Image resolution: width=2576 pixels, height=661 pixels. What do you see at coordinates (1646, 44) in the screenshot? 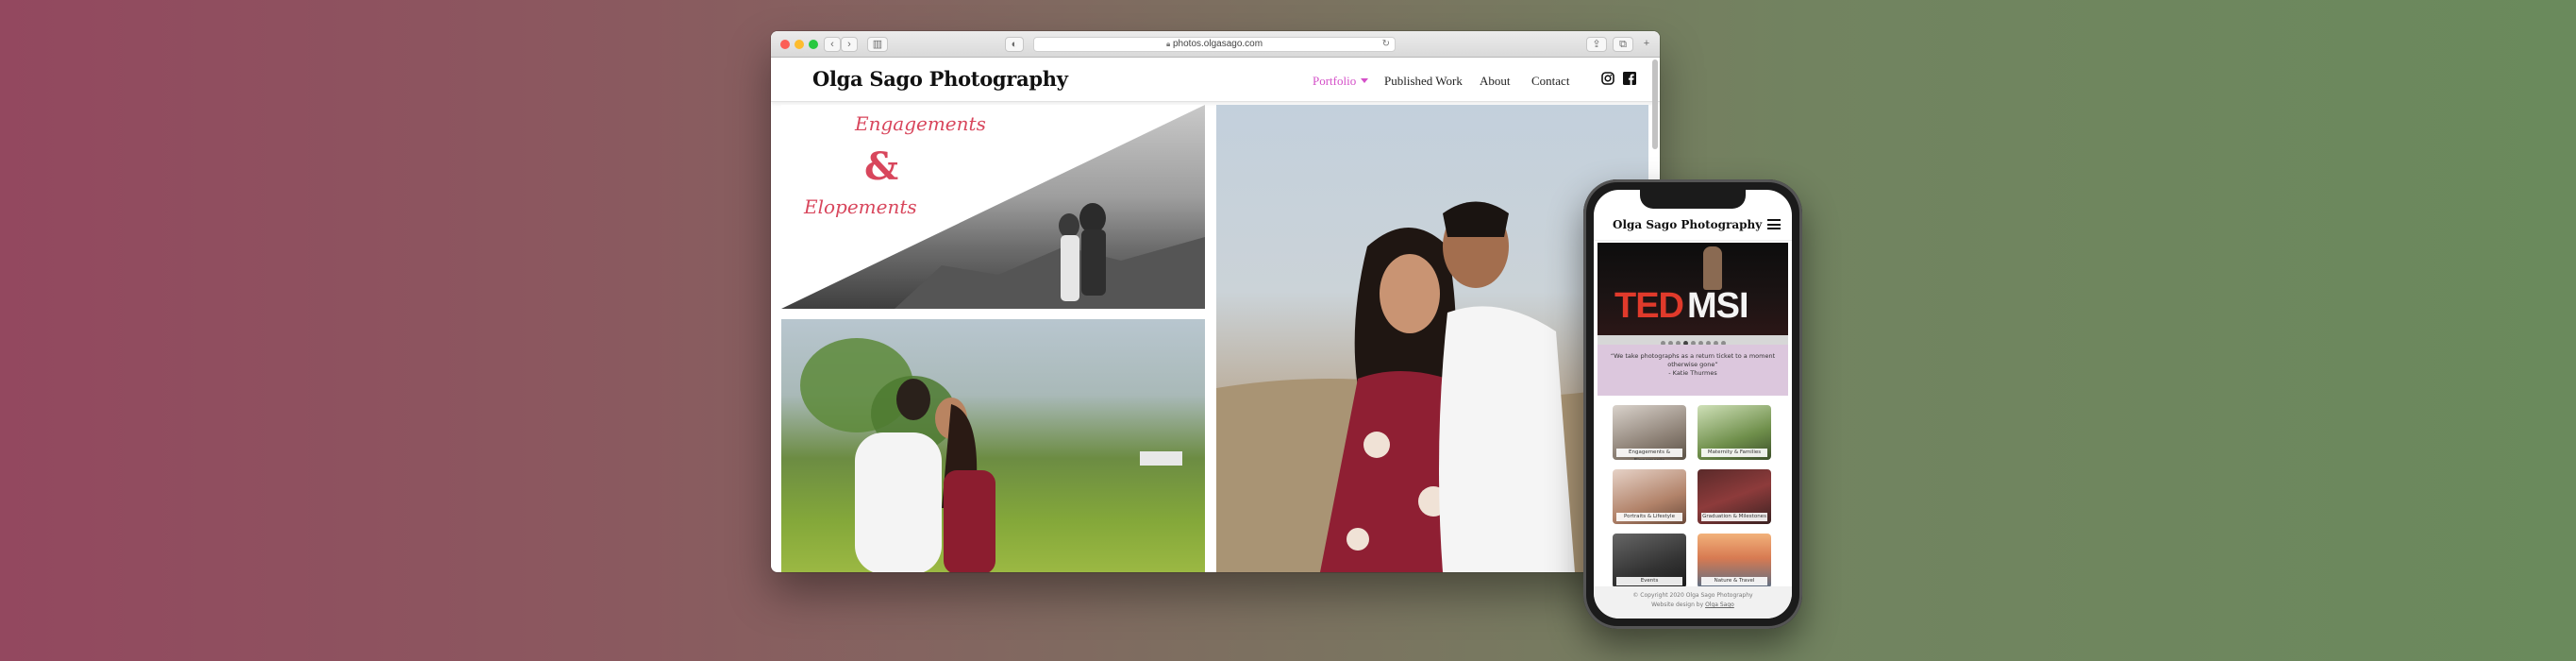
I see `new-tab-icon: +` at bounding box center [1646, 44].